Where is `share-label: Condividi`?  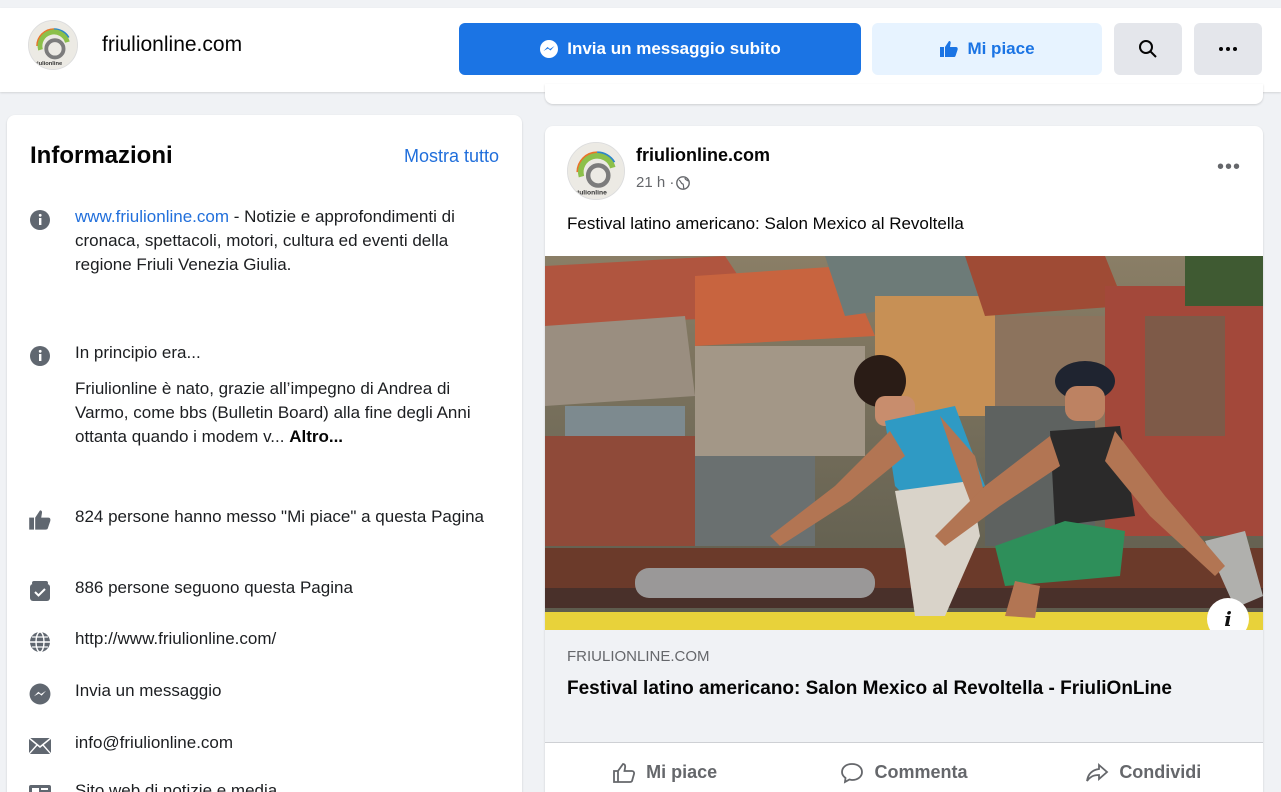 share-label: Condividi is located at coordinates (1160, 772).